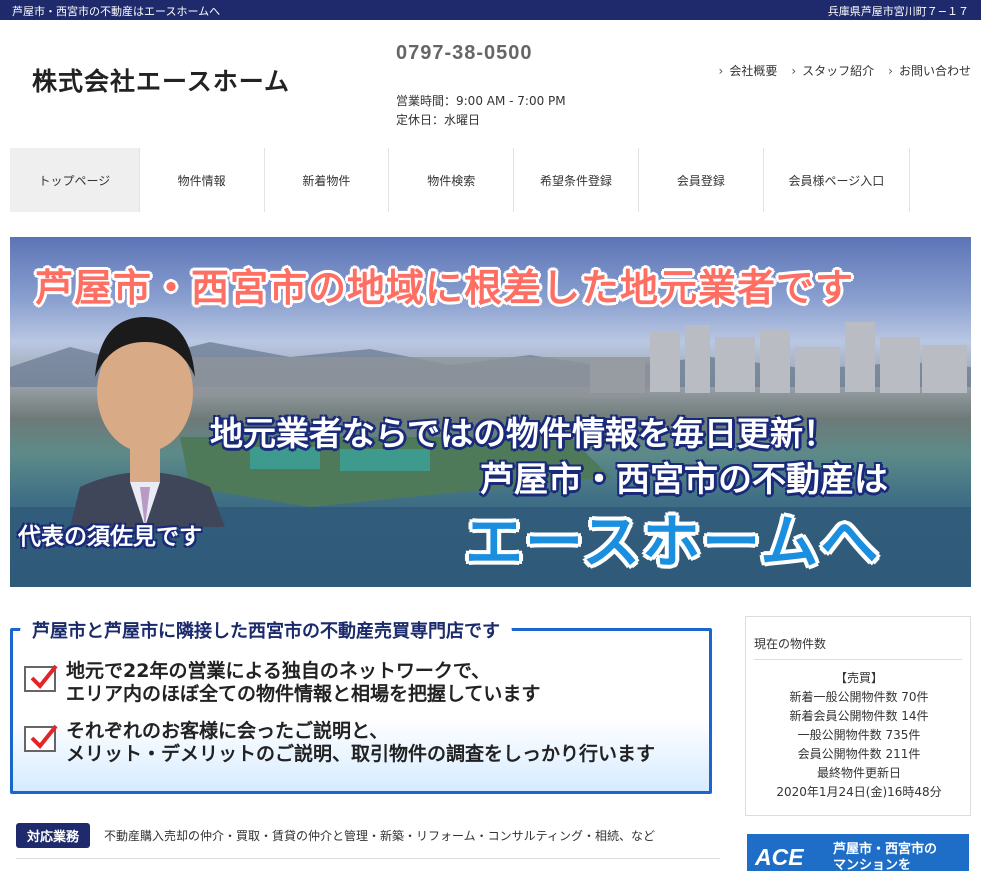 The height and width of the screenshot is (871, 981). What do you see at coordinates (445, 288) in the screenshot?
I see `hero-headline: 芦屋市・西宮市の地域に根差した地元業者です` at bounding box center [445, 288].